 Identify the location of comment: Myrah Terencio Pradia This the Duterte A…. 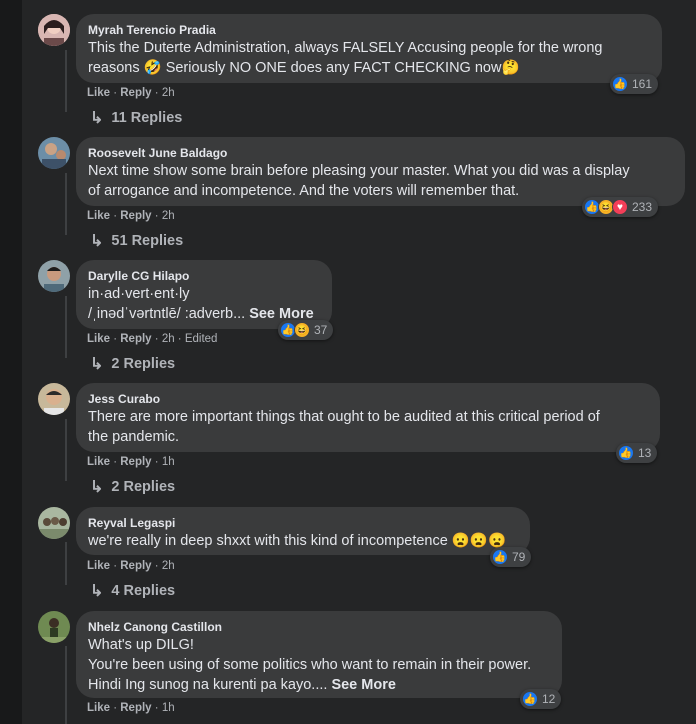
(350, 70).